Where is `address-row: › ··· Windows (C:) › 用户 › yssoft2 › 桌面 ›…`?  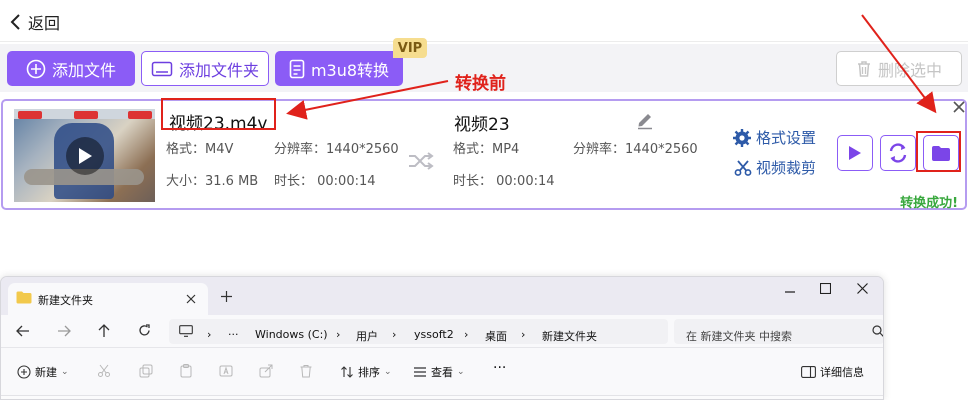
address-row: › ··· Windows (C:) › 用户 › yssoft2 › 桌面 ›… is located at coordinates (442, 331).